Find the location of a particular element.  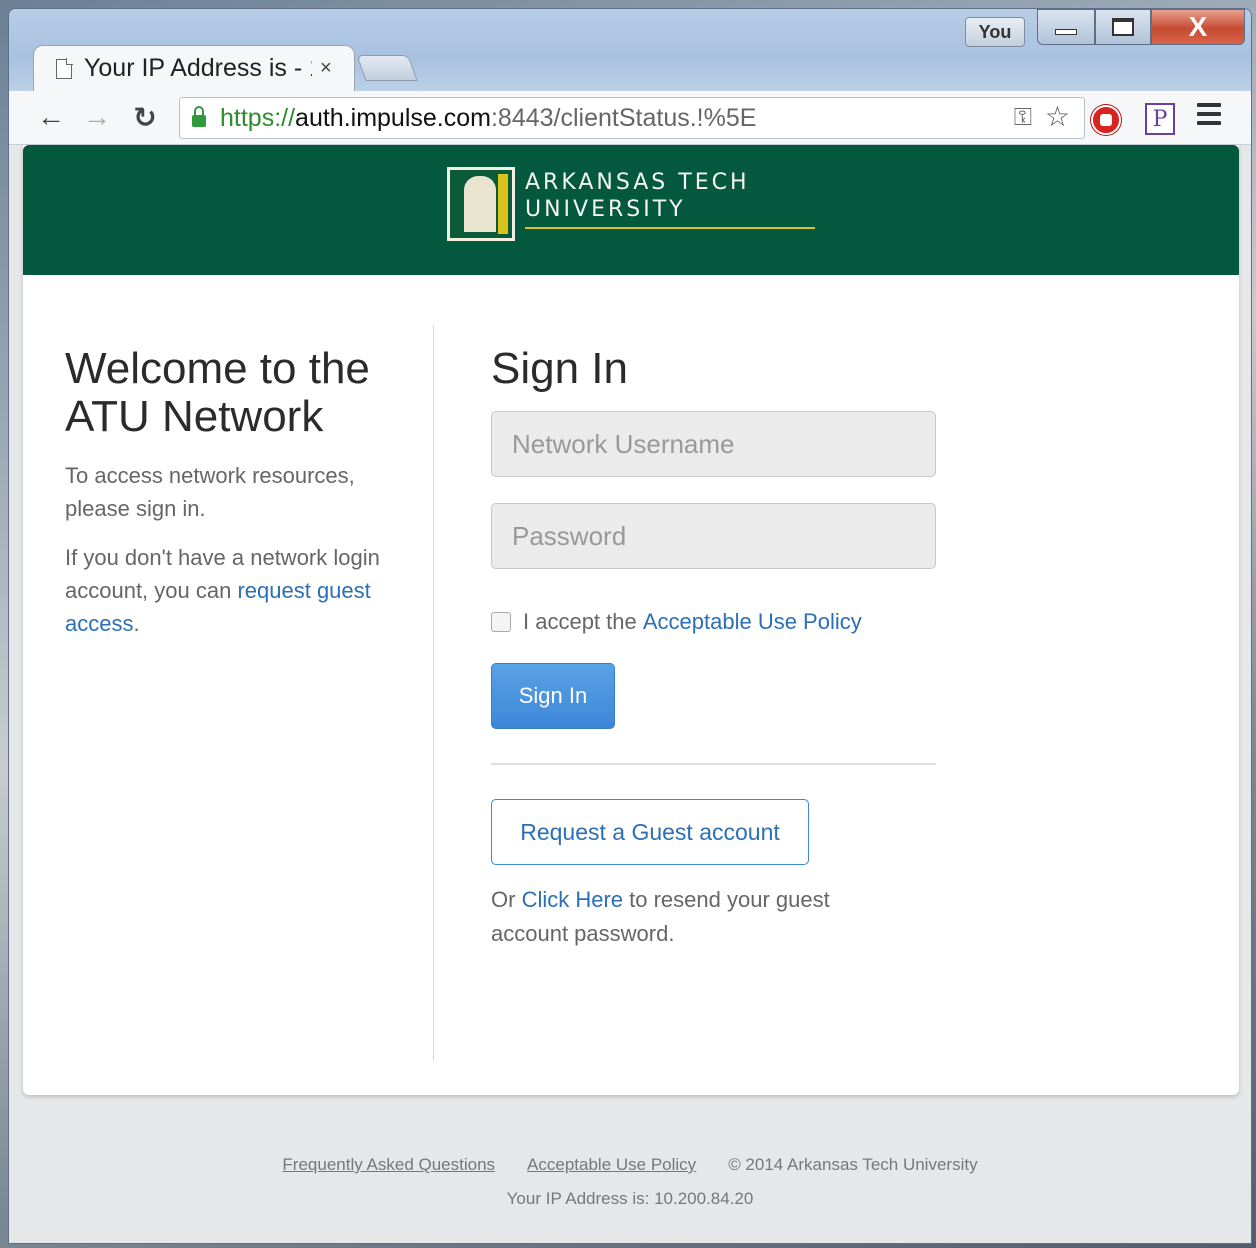

minimize-icon is located at coordinates (1066, 32).